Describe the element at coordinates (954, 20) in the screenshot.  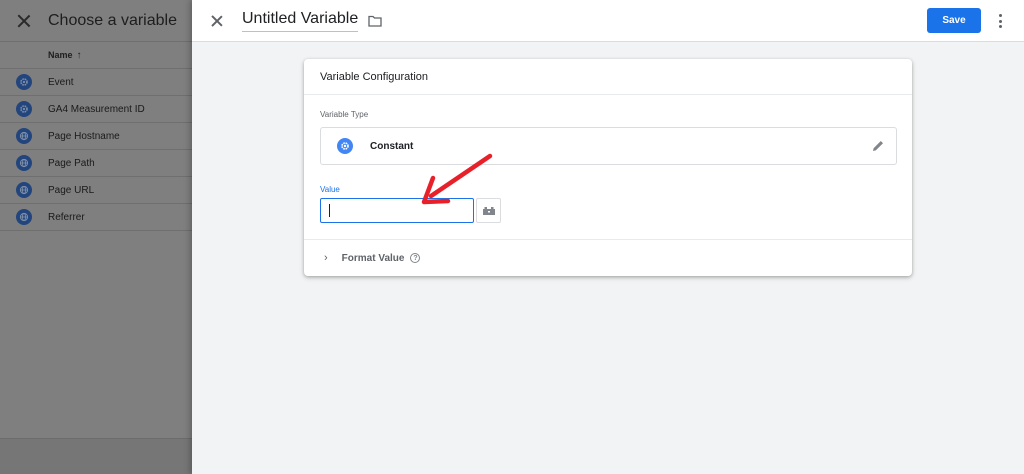
I see `save-button: Save` at that location.